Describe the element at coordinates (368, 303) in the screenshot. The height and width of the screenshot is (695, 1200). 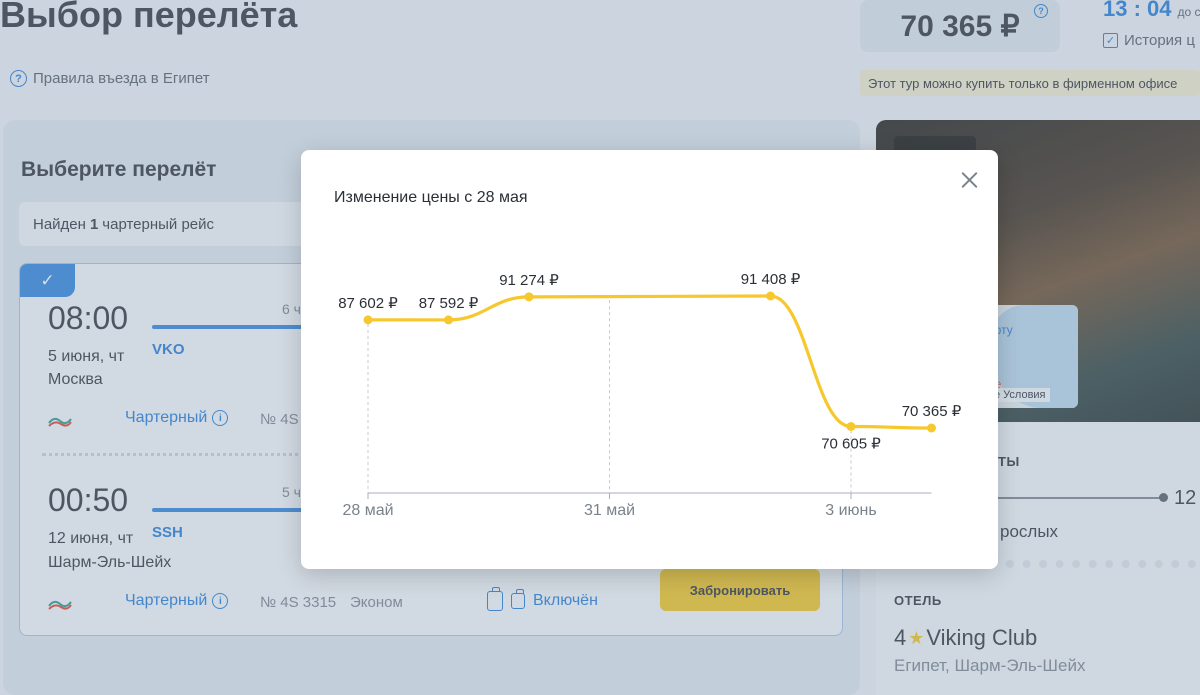
I see `data-label: 87 602 ₽` at that location.